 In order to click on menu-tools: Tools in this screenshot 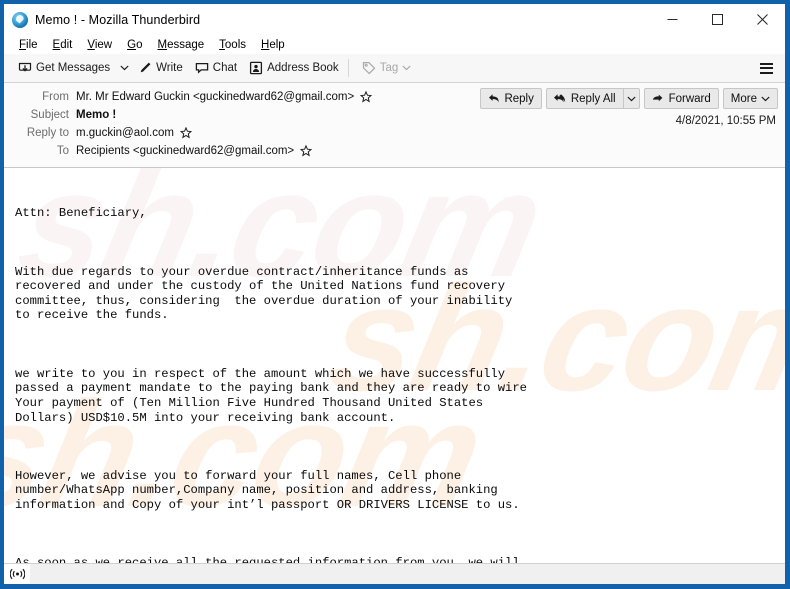, I will do `click(233, 45)`.